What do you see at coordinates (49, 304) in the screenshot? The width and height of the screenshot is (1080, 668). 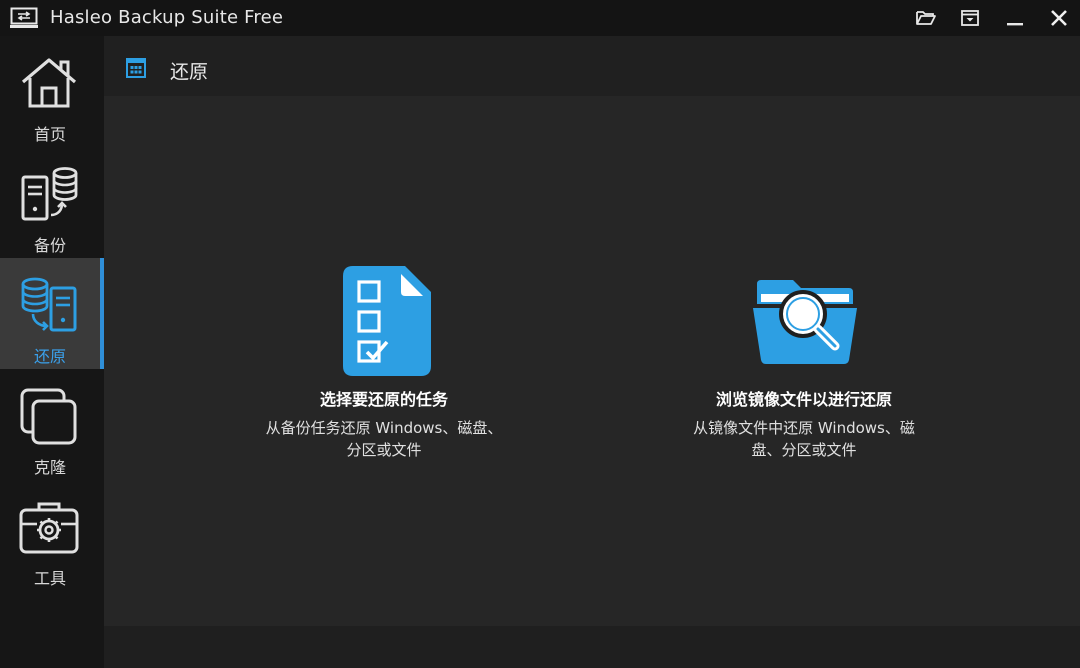 I see `restore-icon` at bounding box center [49, 304].